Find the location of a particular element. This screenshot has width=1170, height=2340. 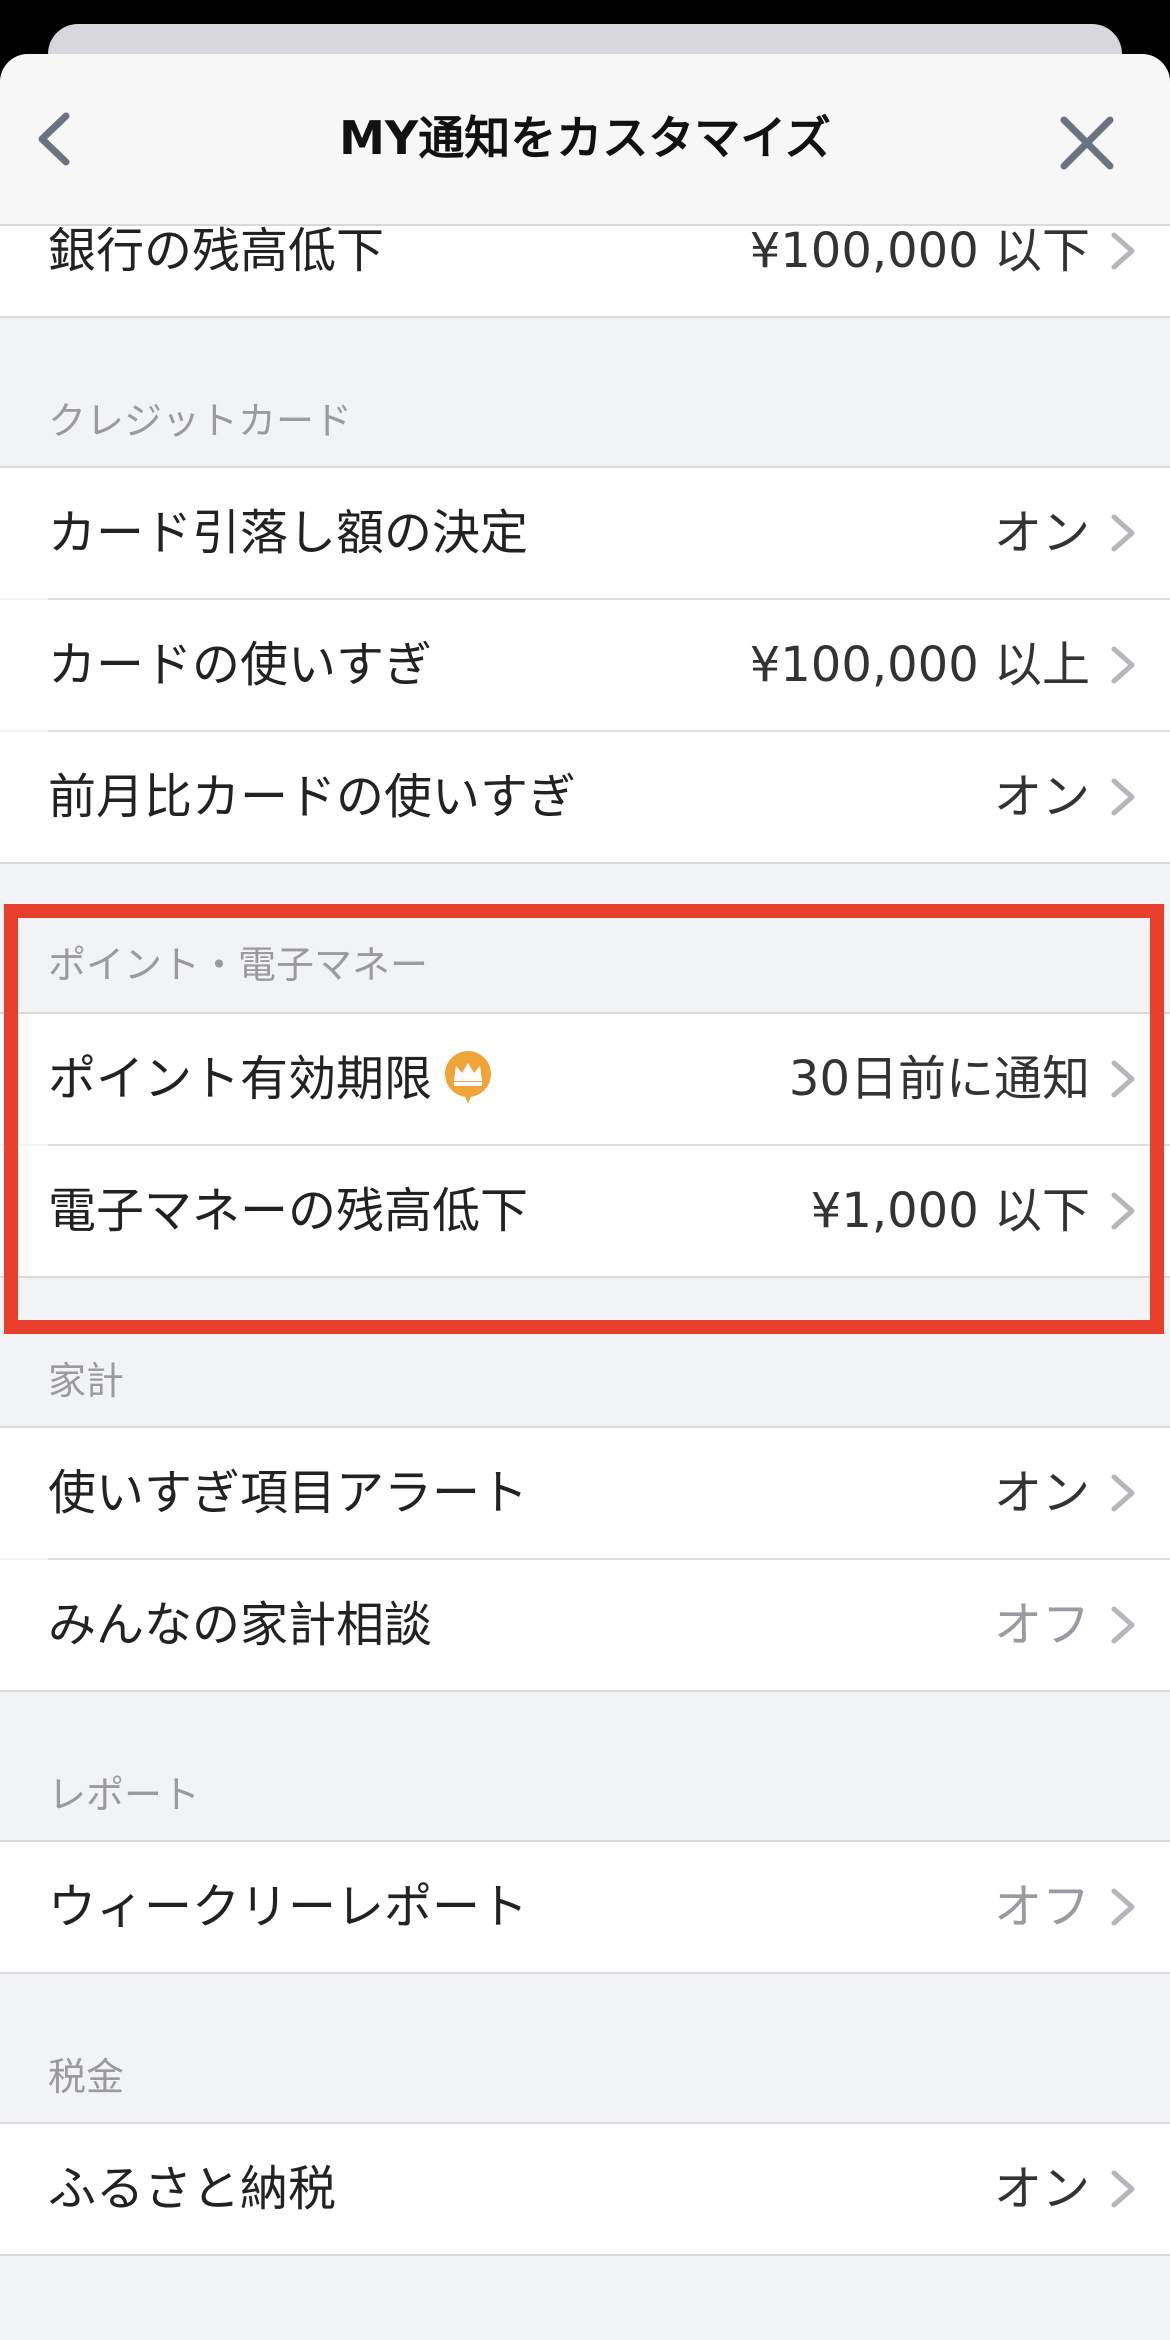

list-item-card-payment-amount: カード引落し額の決定 オン is located at coordinates (585, 533).